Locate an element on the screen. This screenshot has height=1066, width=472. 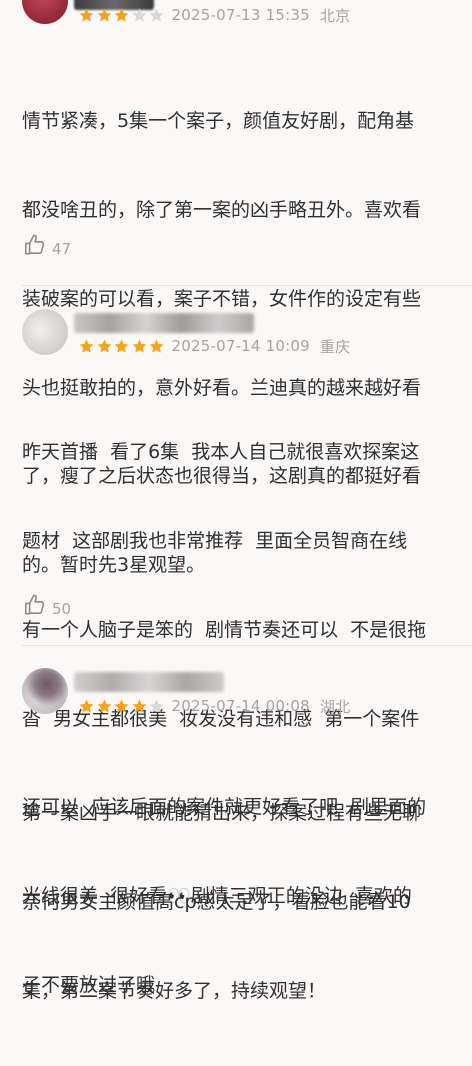
review-location: 湖北 is located at coordinates (335, 706).